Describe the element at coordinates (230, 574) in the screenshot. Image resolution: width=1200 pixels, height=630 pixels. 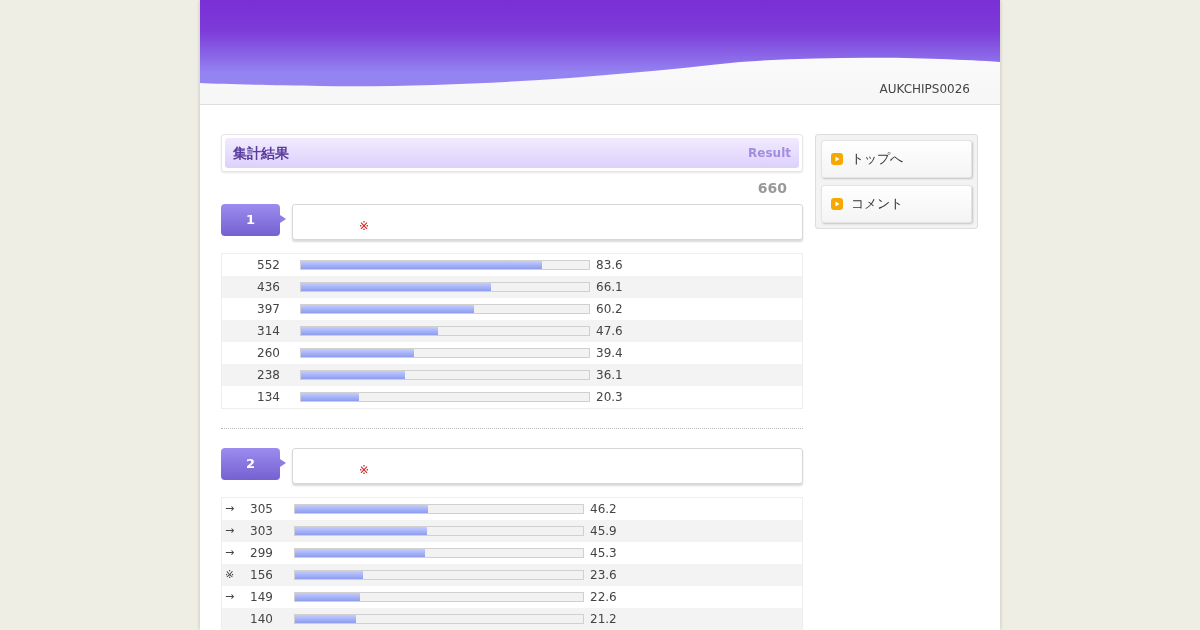
I see `row-marker: ※` at that location.